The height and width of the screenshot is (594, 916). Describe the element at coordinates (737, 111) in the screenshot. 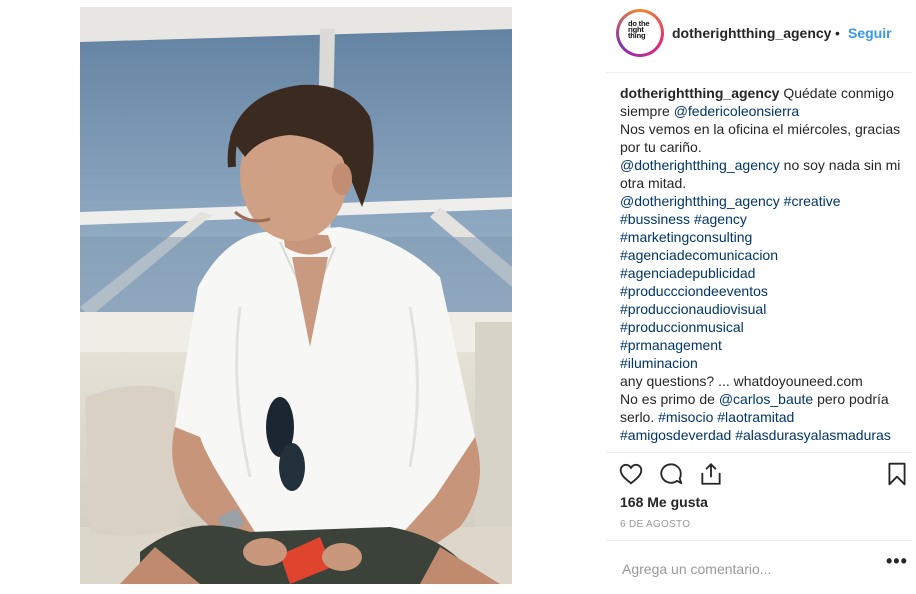

I see `mention-link: @federicoleonsierra` at that location.